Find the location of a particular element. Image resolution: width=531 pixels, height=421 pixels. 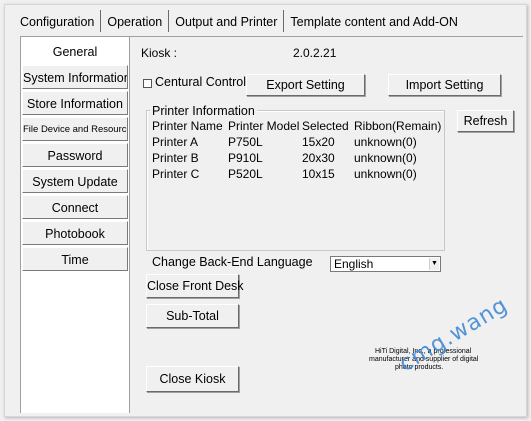

printer-b-model: P910L is located at coordinates (245, 158).